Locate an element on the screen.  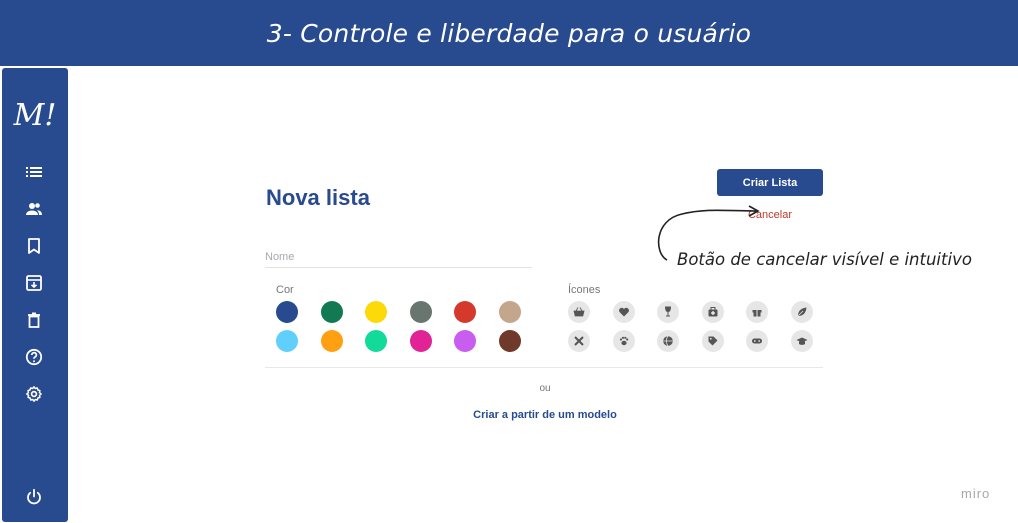
wine-glass-icon is located at coordinates (668, 311).